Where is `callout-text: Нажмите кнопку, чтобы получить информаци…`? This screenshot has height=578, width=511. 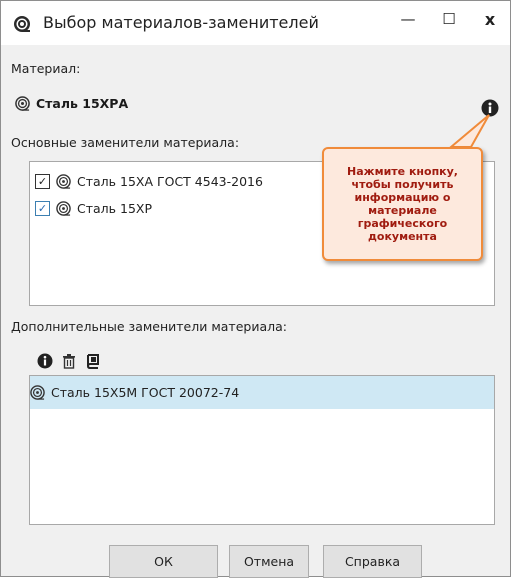 callout-text: Нажмите кнопку, чтобы получить информаци… is located at coordinates (402, 204).